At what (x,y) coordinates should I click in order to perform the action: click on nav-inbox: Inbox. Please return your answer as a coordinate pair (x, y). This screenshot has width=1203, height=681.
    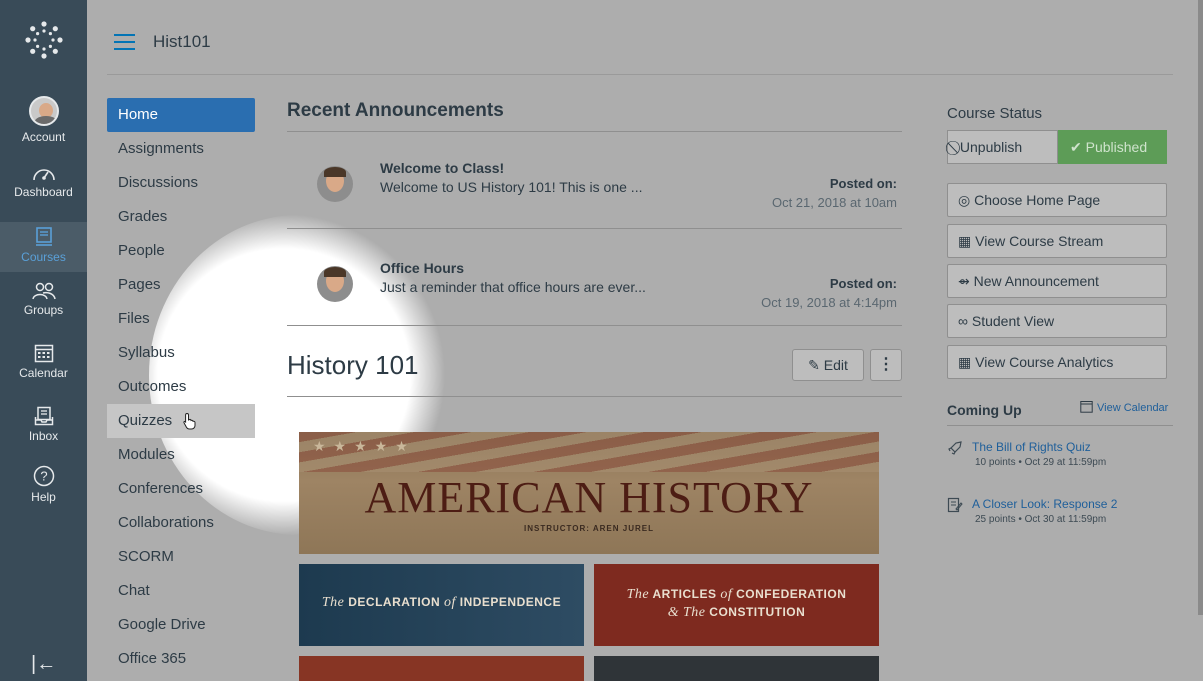
    Looking at the image, I should click on (43, 424).